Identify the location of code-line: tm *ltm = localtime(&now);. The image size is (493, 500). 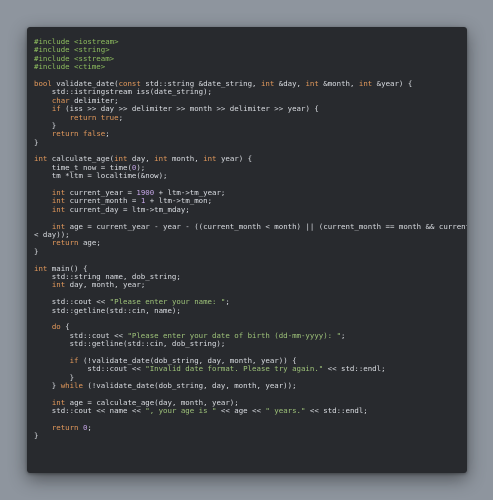
(247, 176).